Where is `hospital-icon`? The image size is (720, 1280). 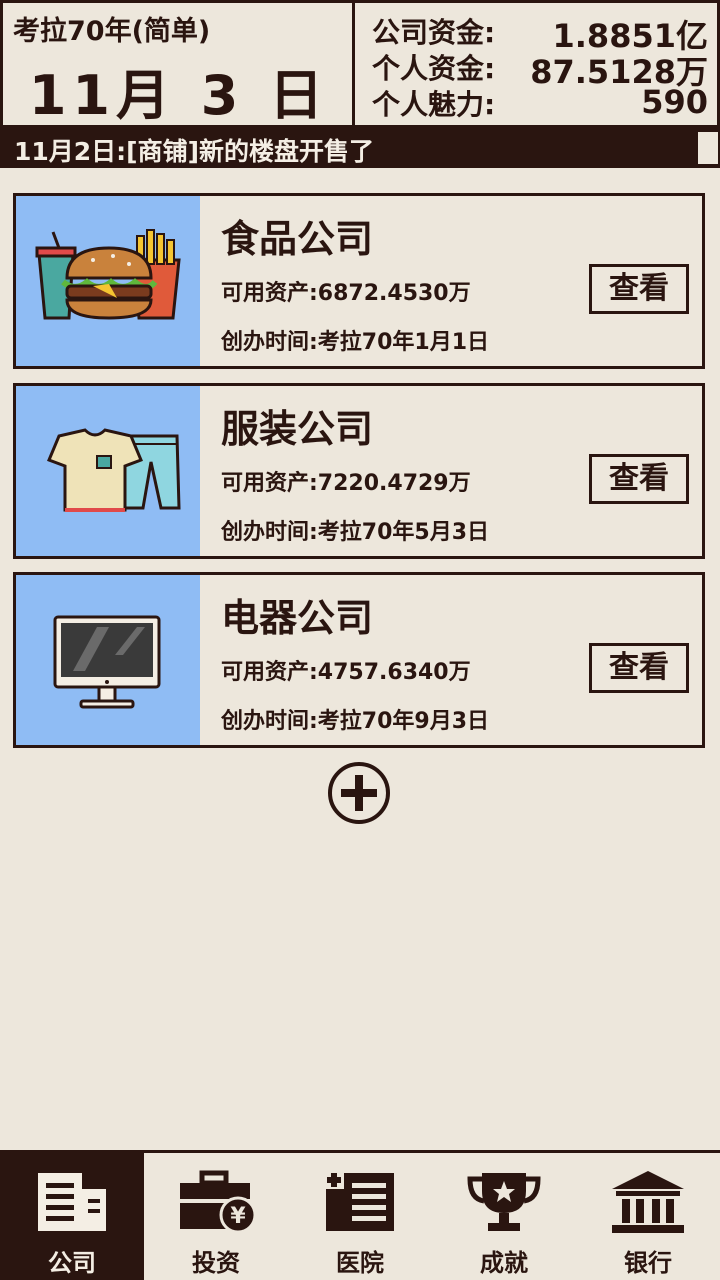
hospital-icon is located at coordinates (360, 1202).